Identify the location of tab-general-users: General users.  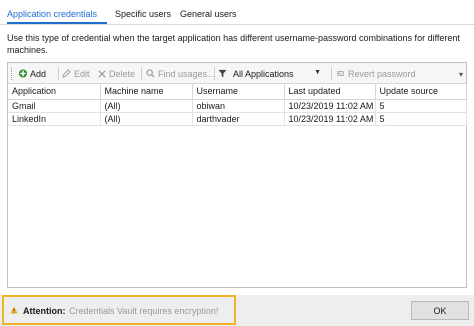
(208, 14).